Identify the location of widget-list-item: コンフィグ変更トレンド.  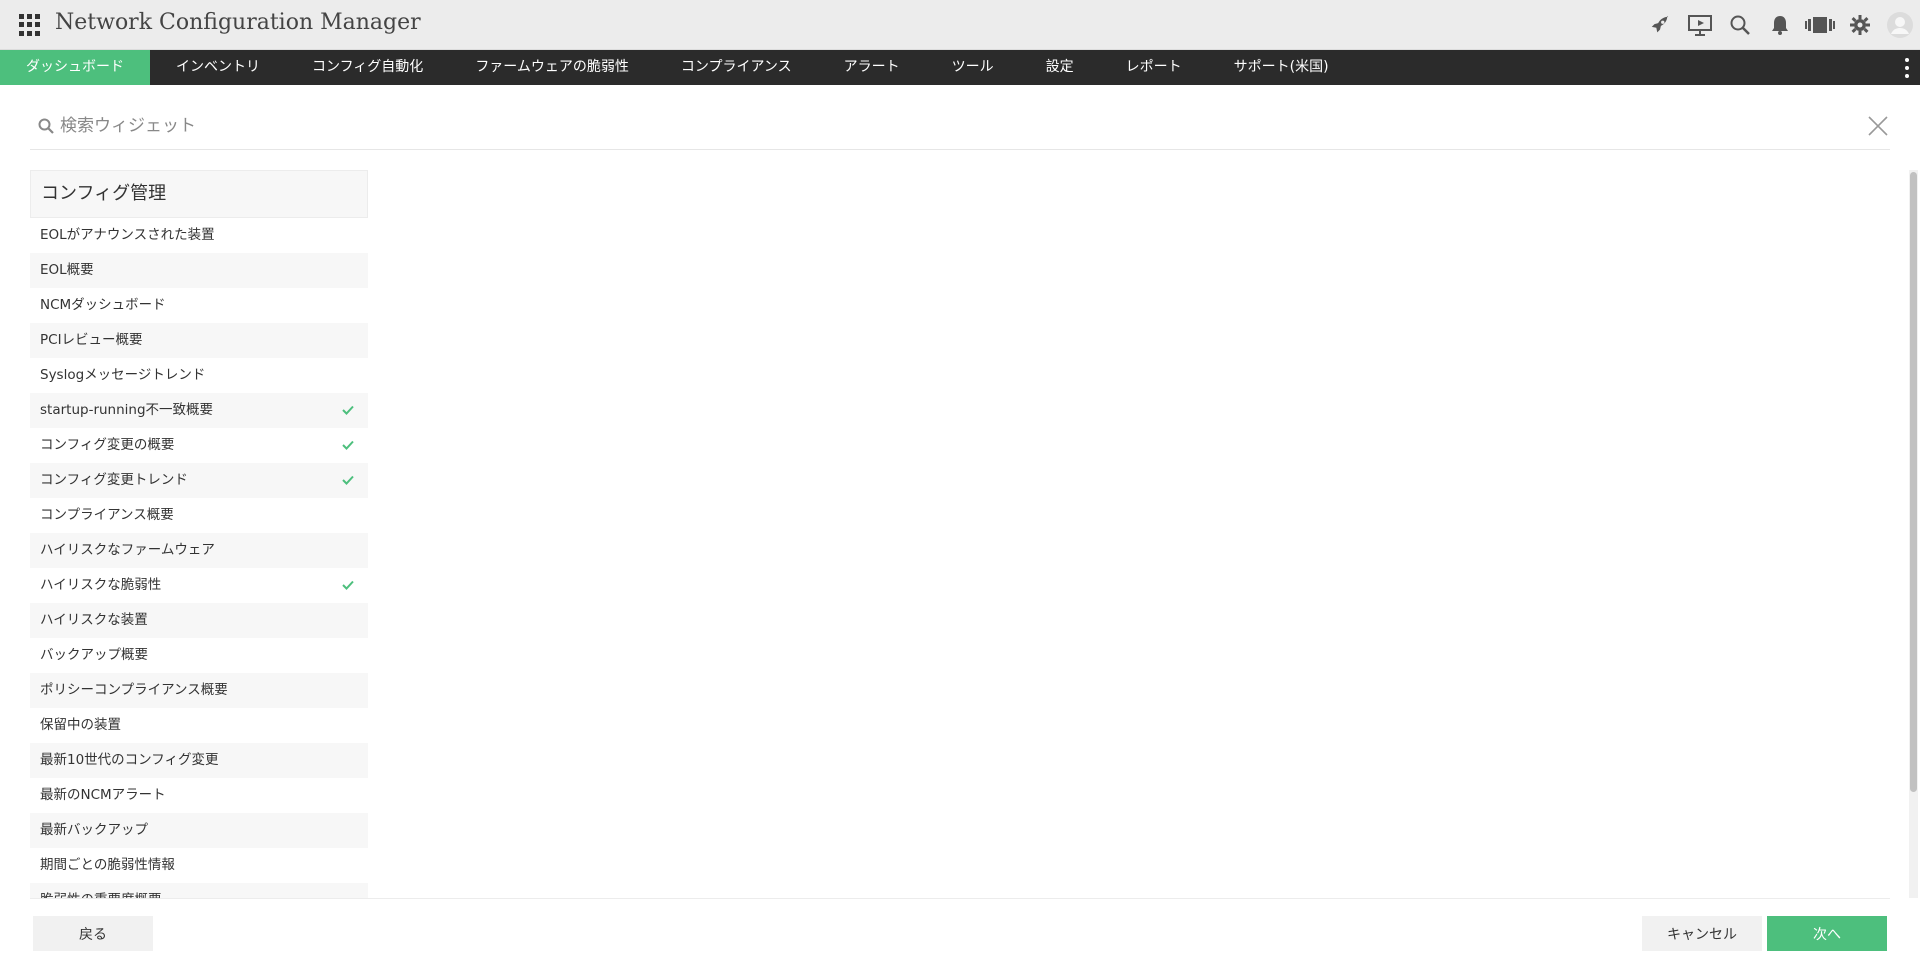
(199, 480).